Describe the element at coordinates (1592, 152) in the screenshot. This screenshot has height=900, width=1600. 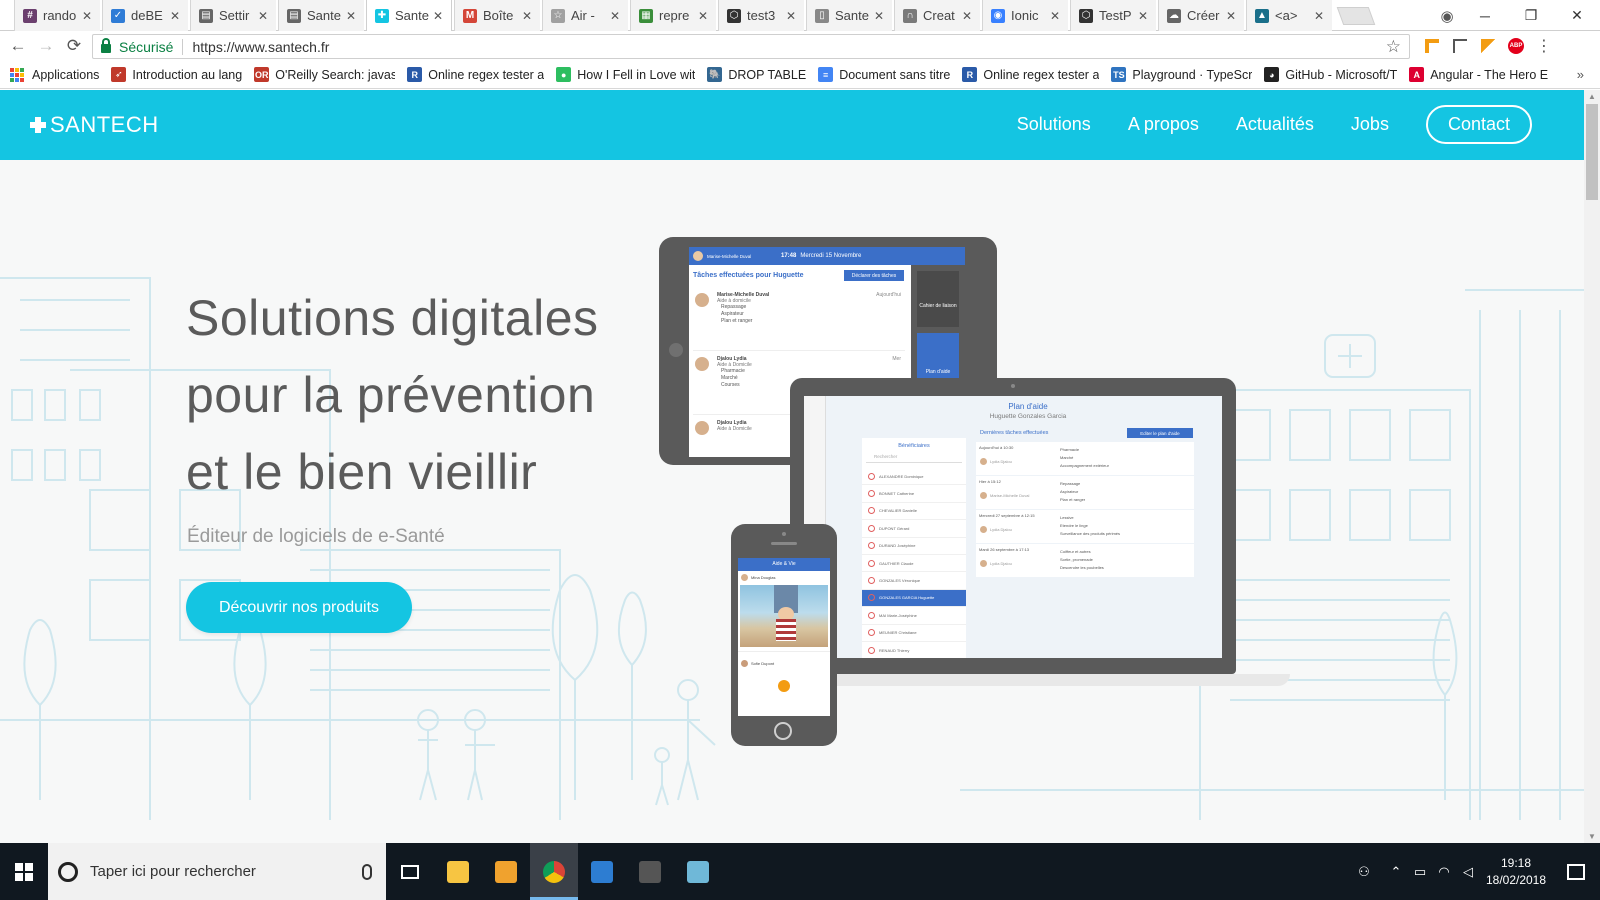
I see `scroll-thumb` at that location.